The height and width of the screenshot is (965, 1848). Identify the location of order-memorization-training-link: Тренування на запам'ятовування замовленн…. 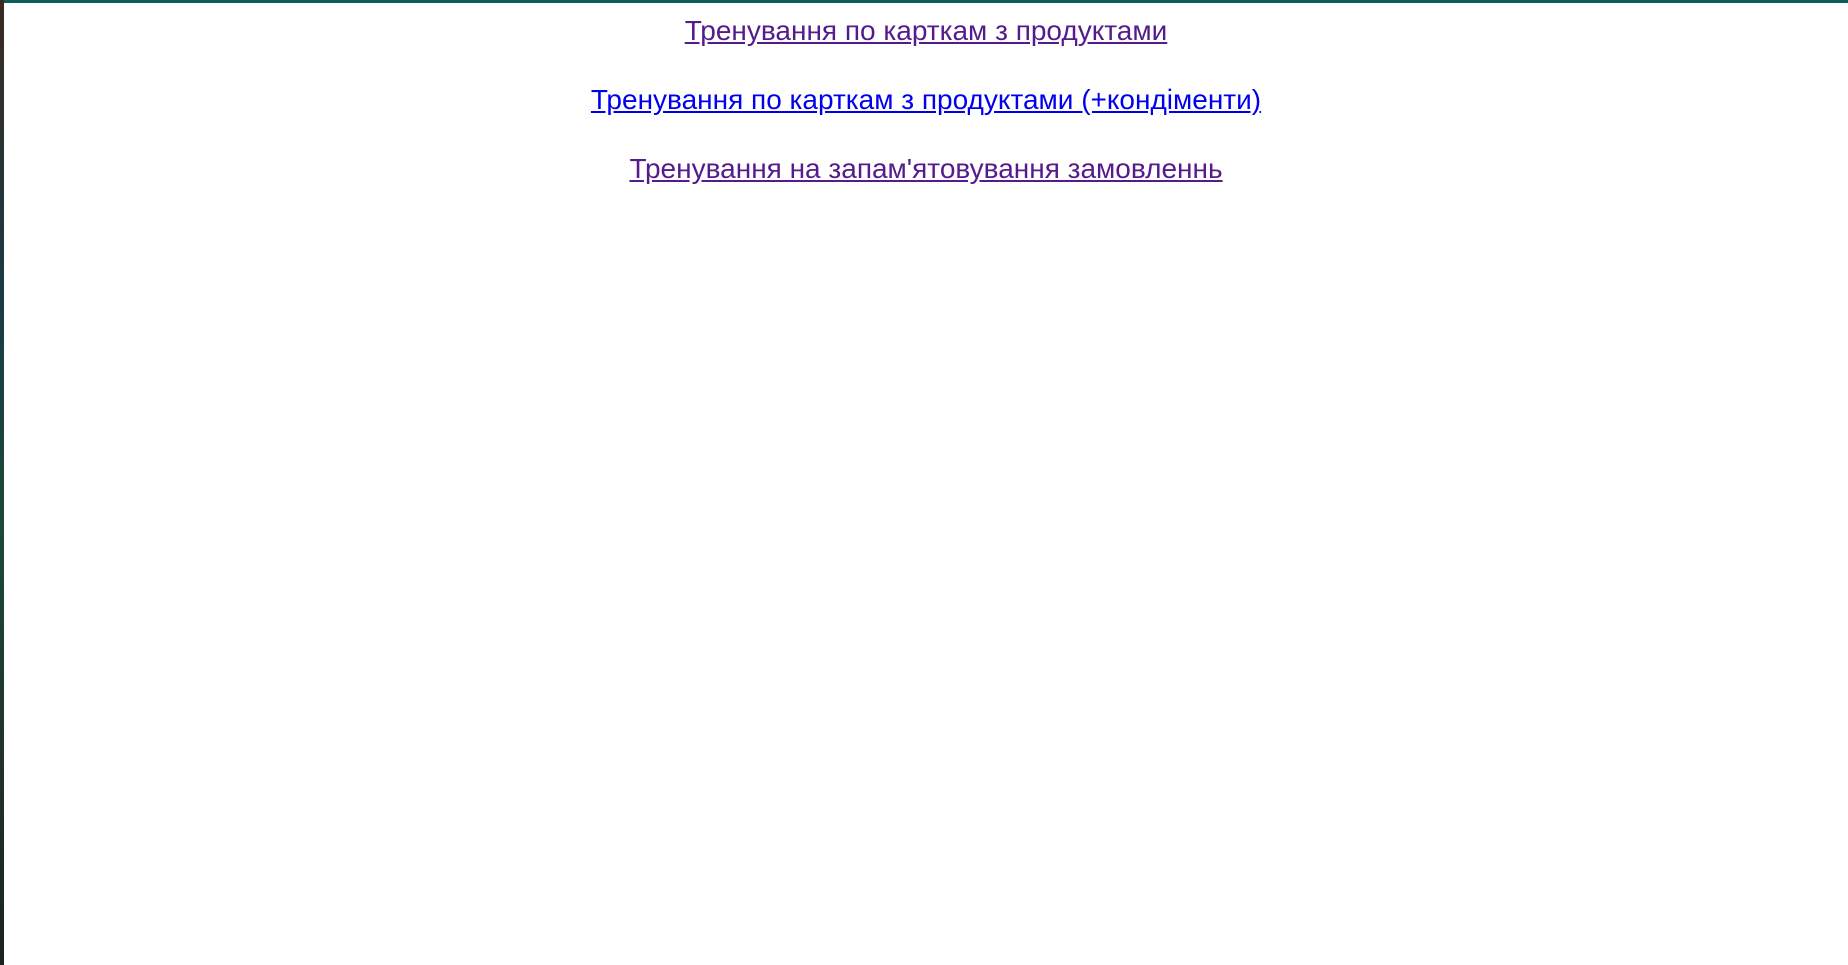
(925, 169).